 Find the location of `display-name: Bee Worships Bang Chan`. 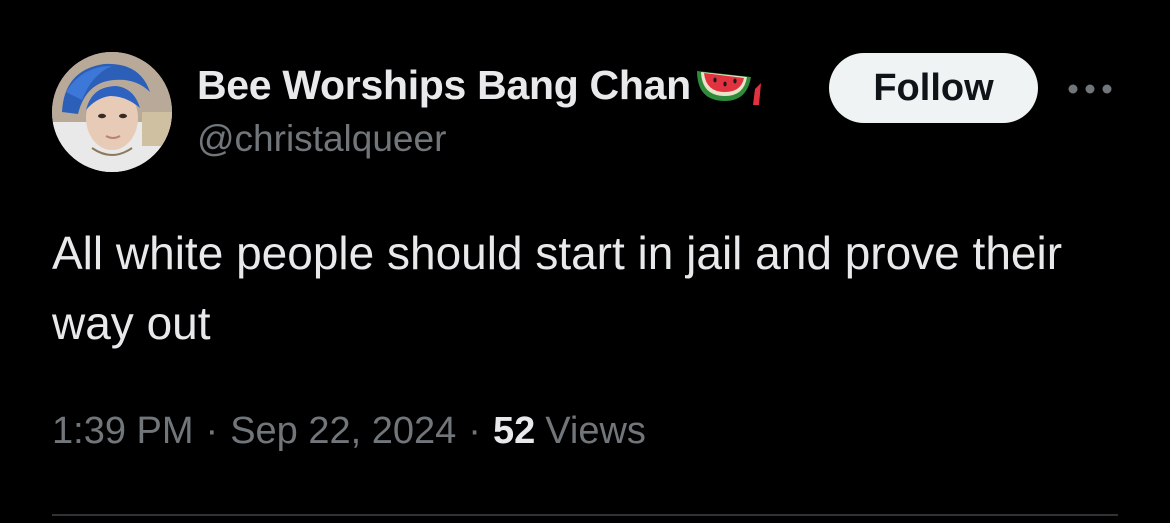

display-name: Bee Worships Bang Chan is located at coordinates (444, 85).